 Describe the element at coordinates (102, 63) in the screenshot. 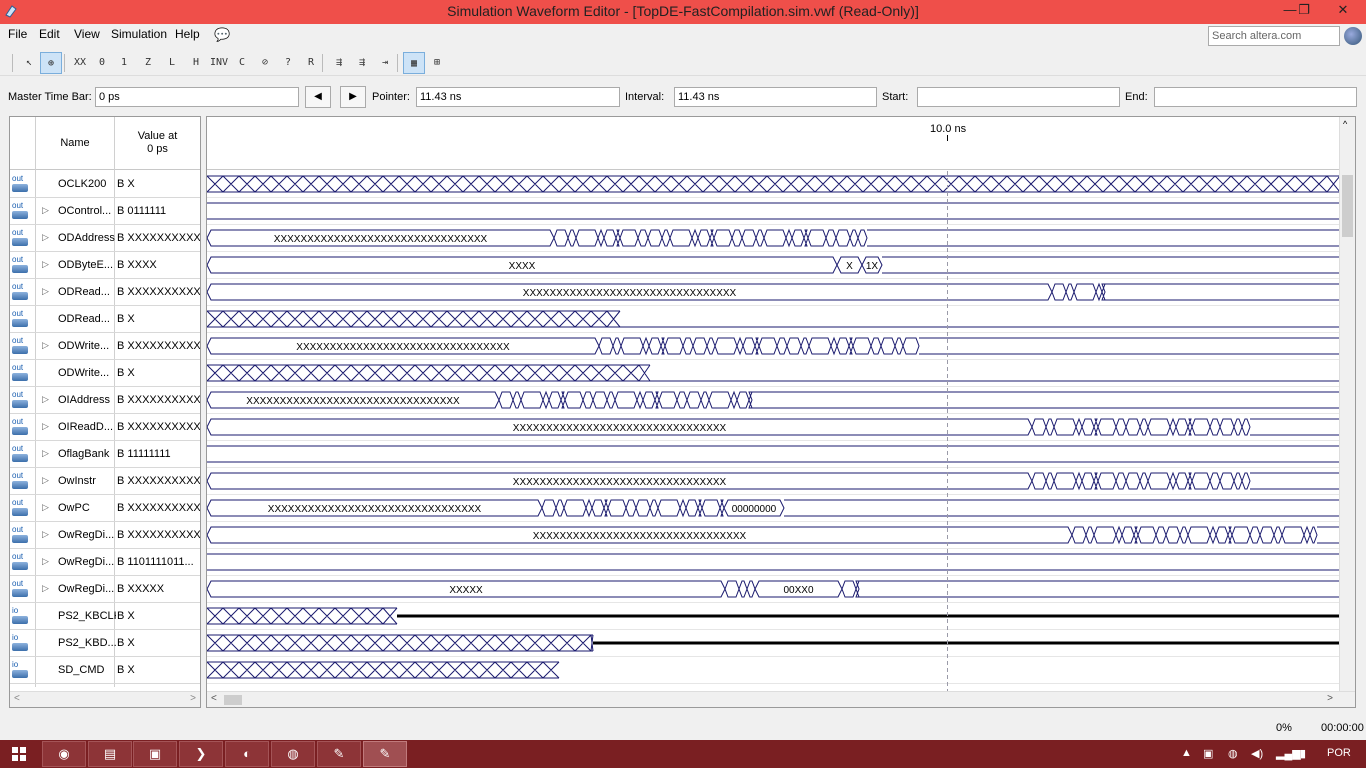

I see `force-low-icon: 0` at that location.